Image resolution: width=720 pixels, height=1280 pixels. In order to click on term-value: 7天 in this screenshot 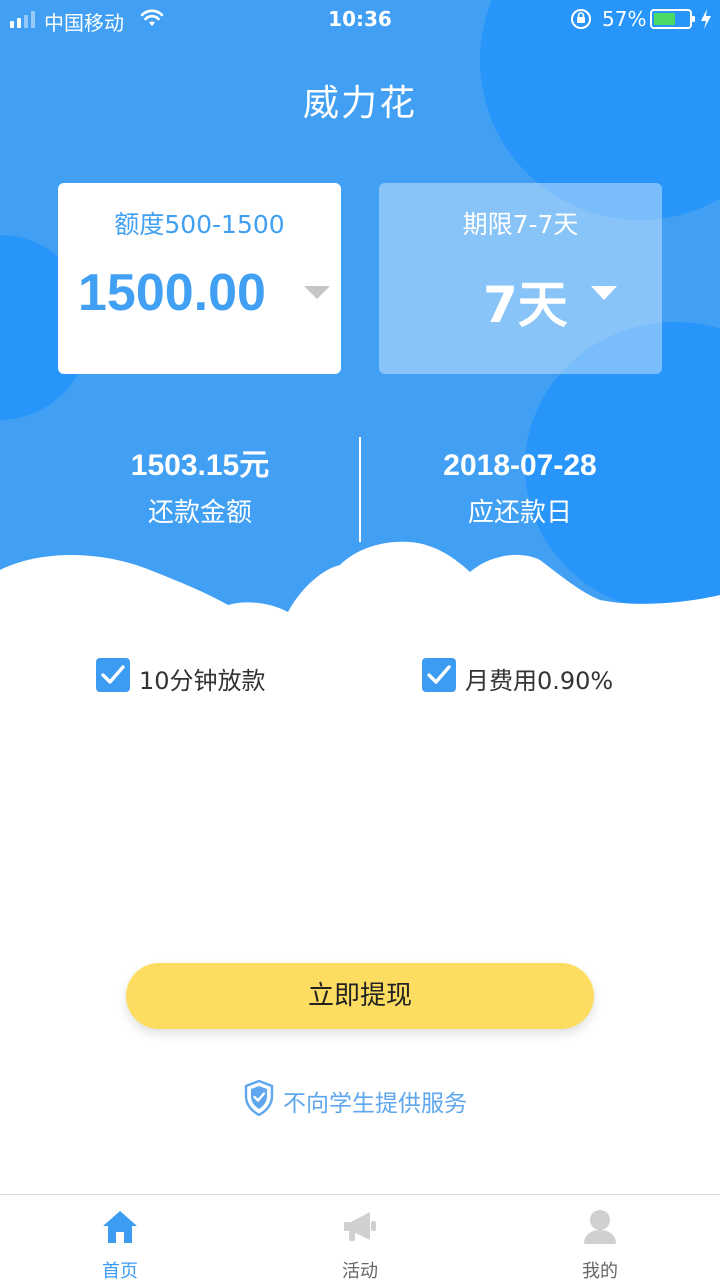, I will do `click(525, 305)`.